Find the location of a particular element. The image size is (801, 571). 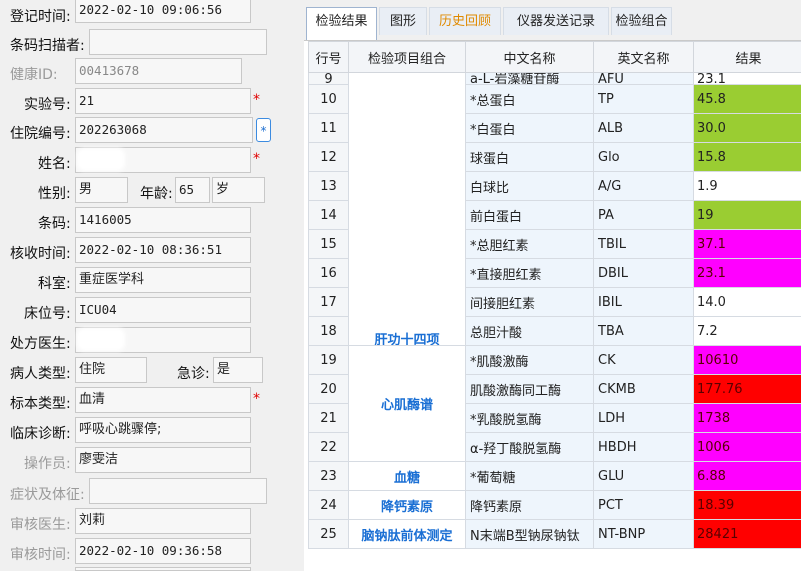

specimen-type-field: 血清 is located at coordinates (163, 400).